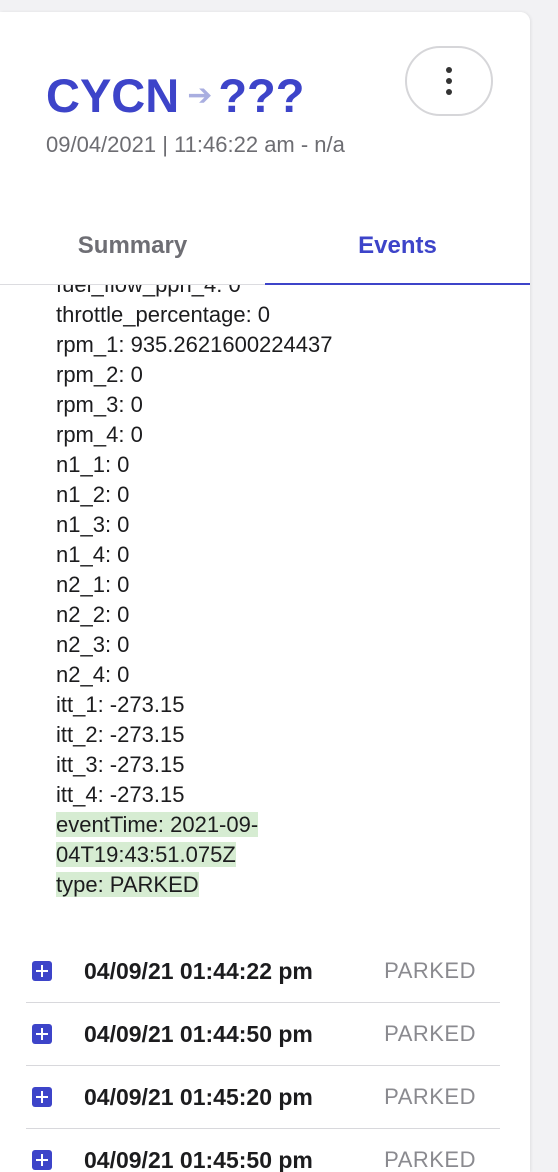  What do you see at coordinates (92, 464) in the screenshot?
I see `event-detail-text: n1_1: 0` at bounding box center [92, 464].